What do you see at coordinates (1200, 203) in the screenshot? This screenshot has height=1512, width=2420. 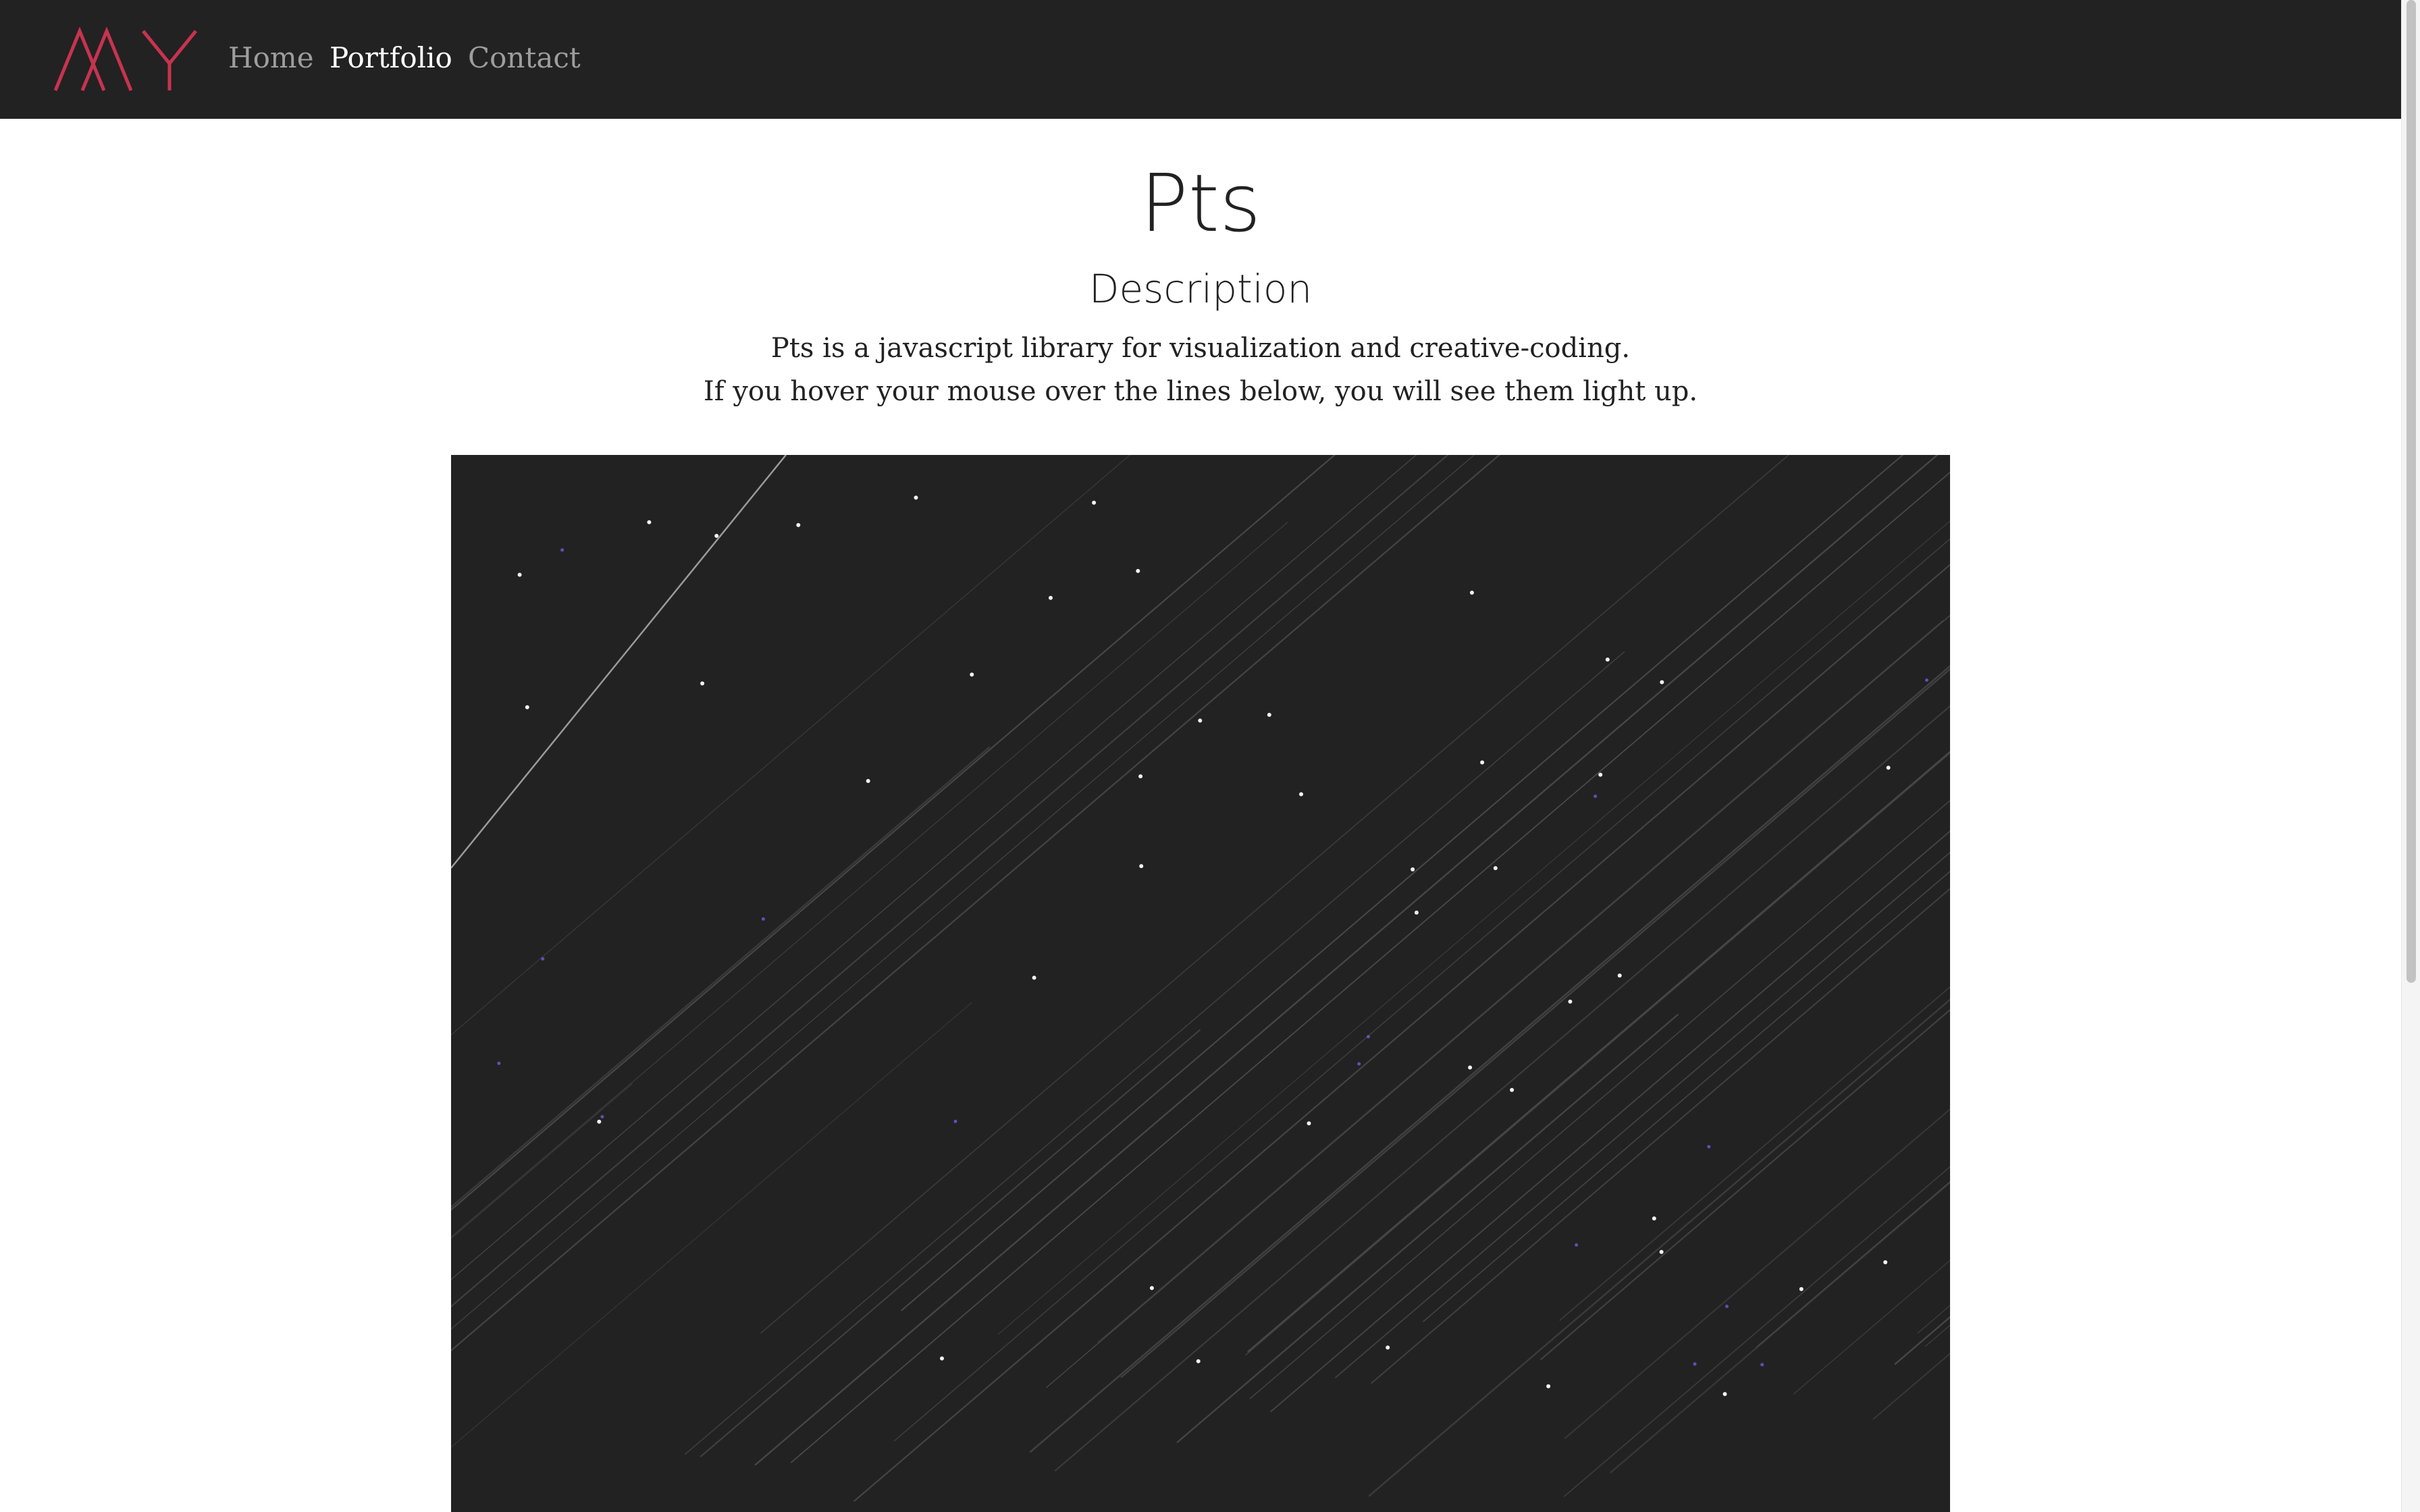 I see `page-title: Pts` at bounding box center [1200, 203].